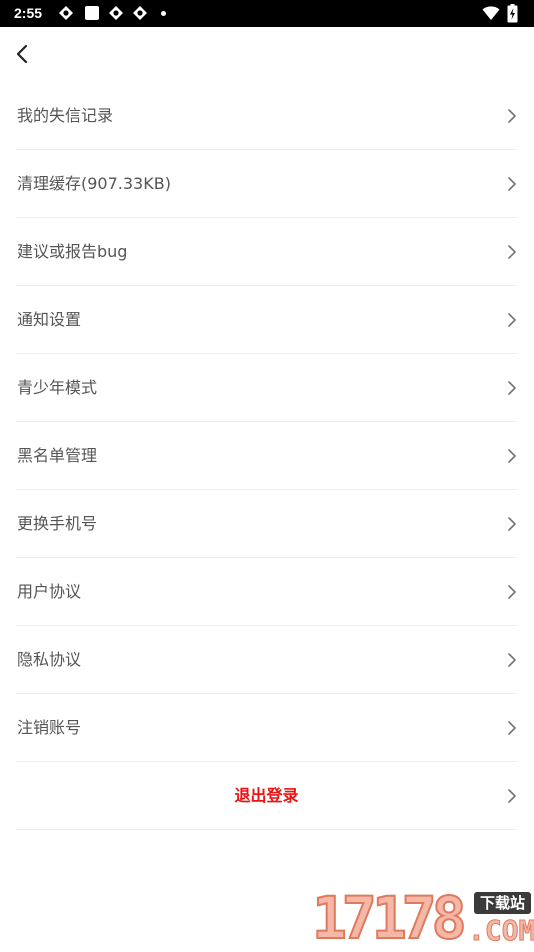  I want to click on more-notifications-dot, so click(163, 13).